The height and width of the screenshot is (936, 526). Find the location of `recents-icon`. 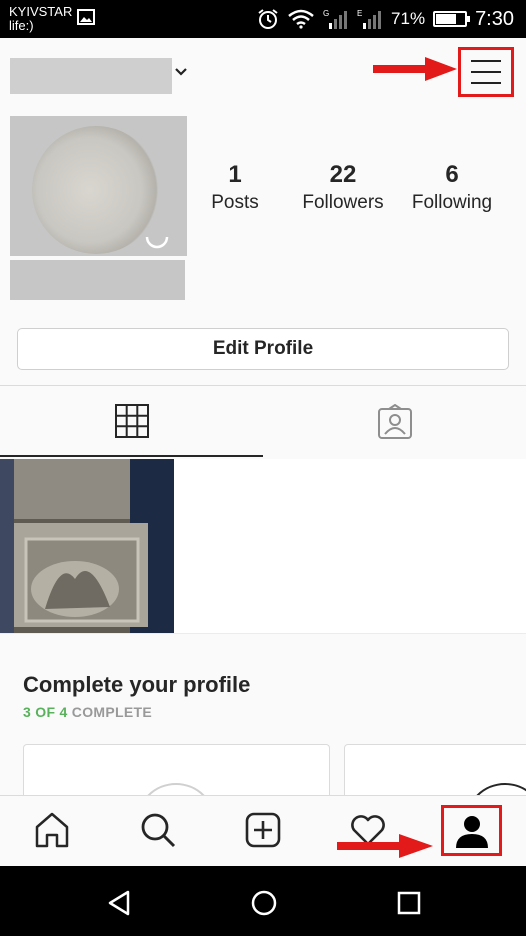

recents-icon is located at coordinates (409, 903).